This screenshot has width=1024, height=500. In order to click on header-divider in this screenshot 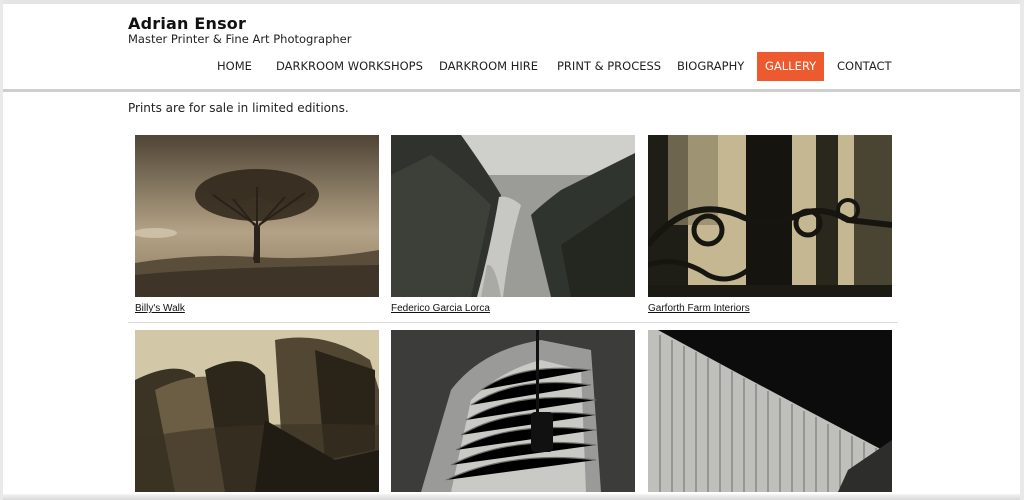, I will do `click(512, 90)`.